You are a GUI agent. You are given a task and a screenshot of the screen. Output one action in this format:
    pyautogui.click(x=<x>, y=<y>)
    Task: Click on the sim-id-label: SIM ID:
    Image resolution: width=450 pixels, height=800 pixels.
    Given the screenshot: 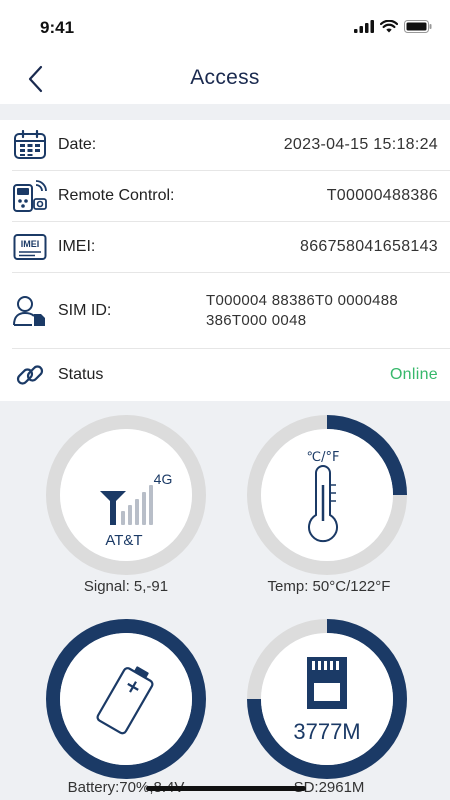 What is the action you would take?
    pyautogui.click(x=85, y=310)
    